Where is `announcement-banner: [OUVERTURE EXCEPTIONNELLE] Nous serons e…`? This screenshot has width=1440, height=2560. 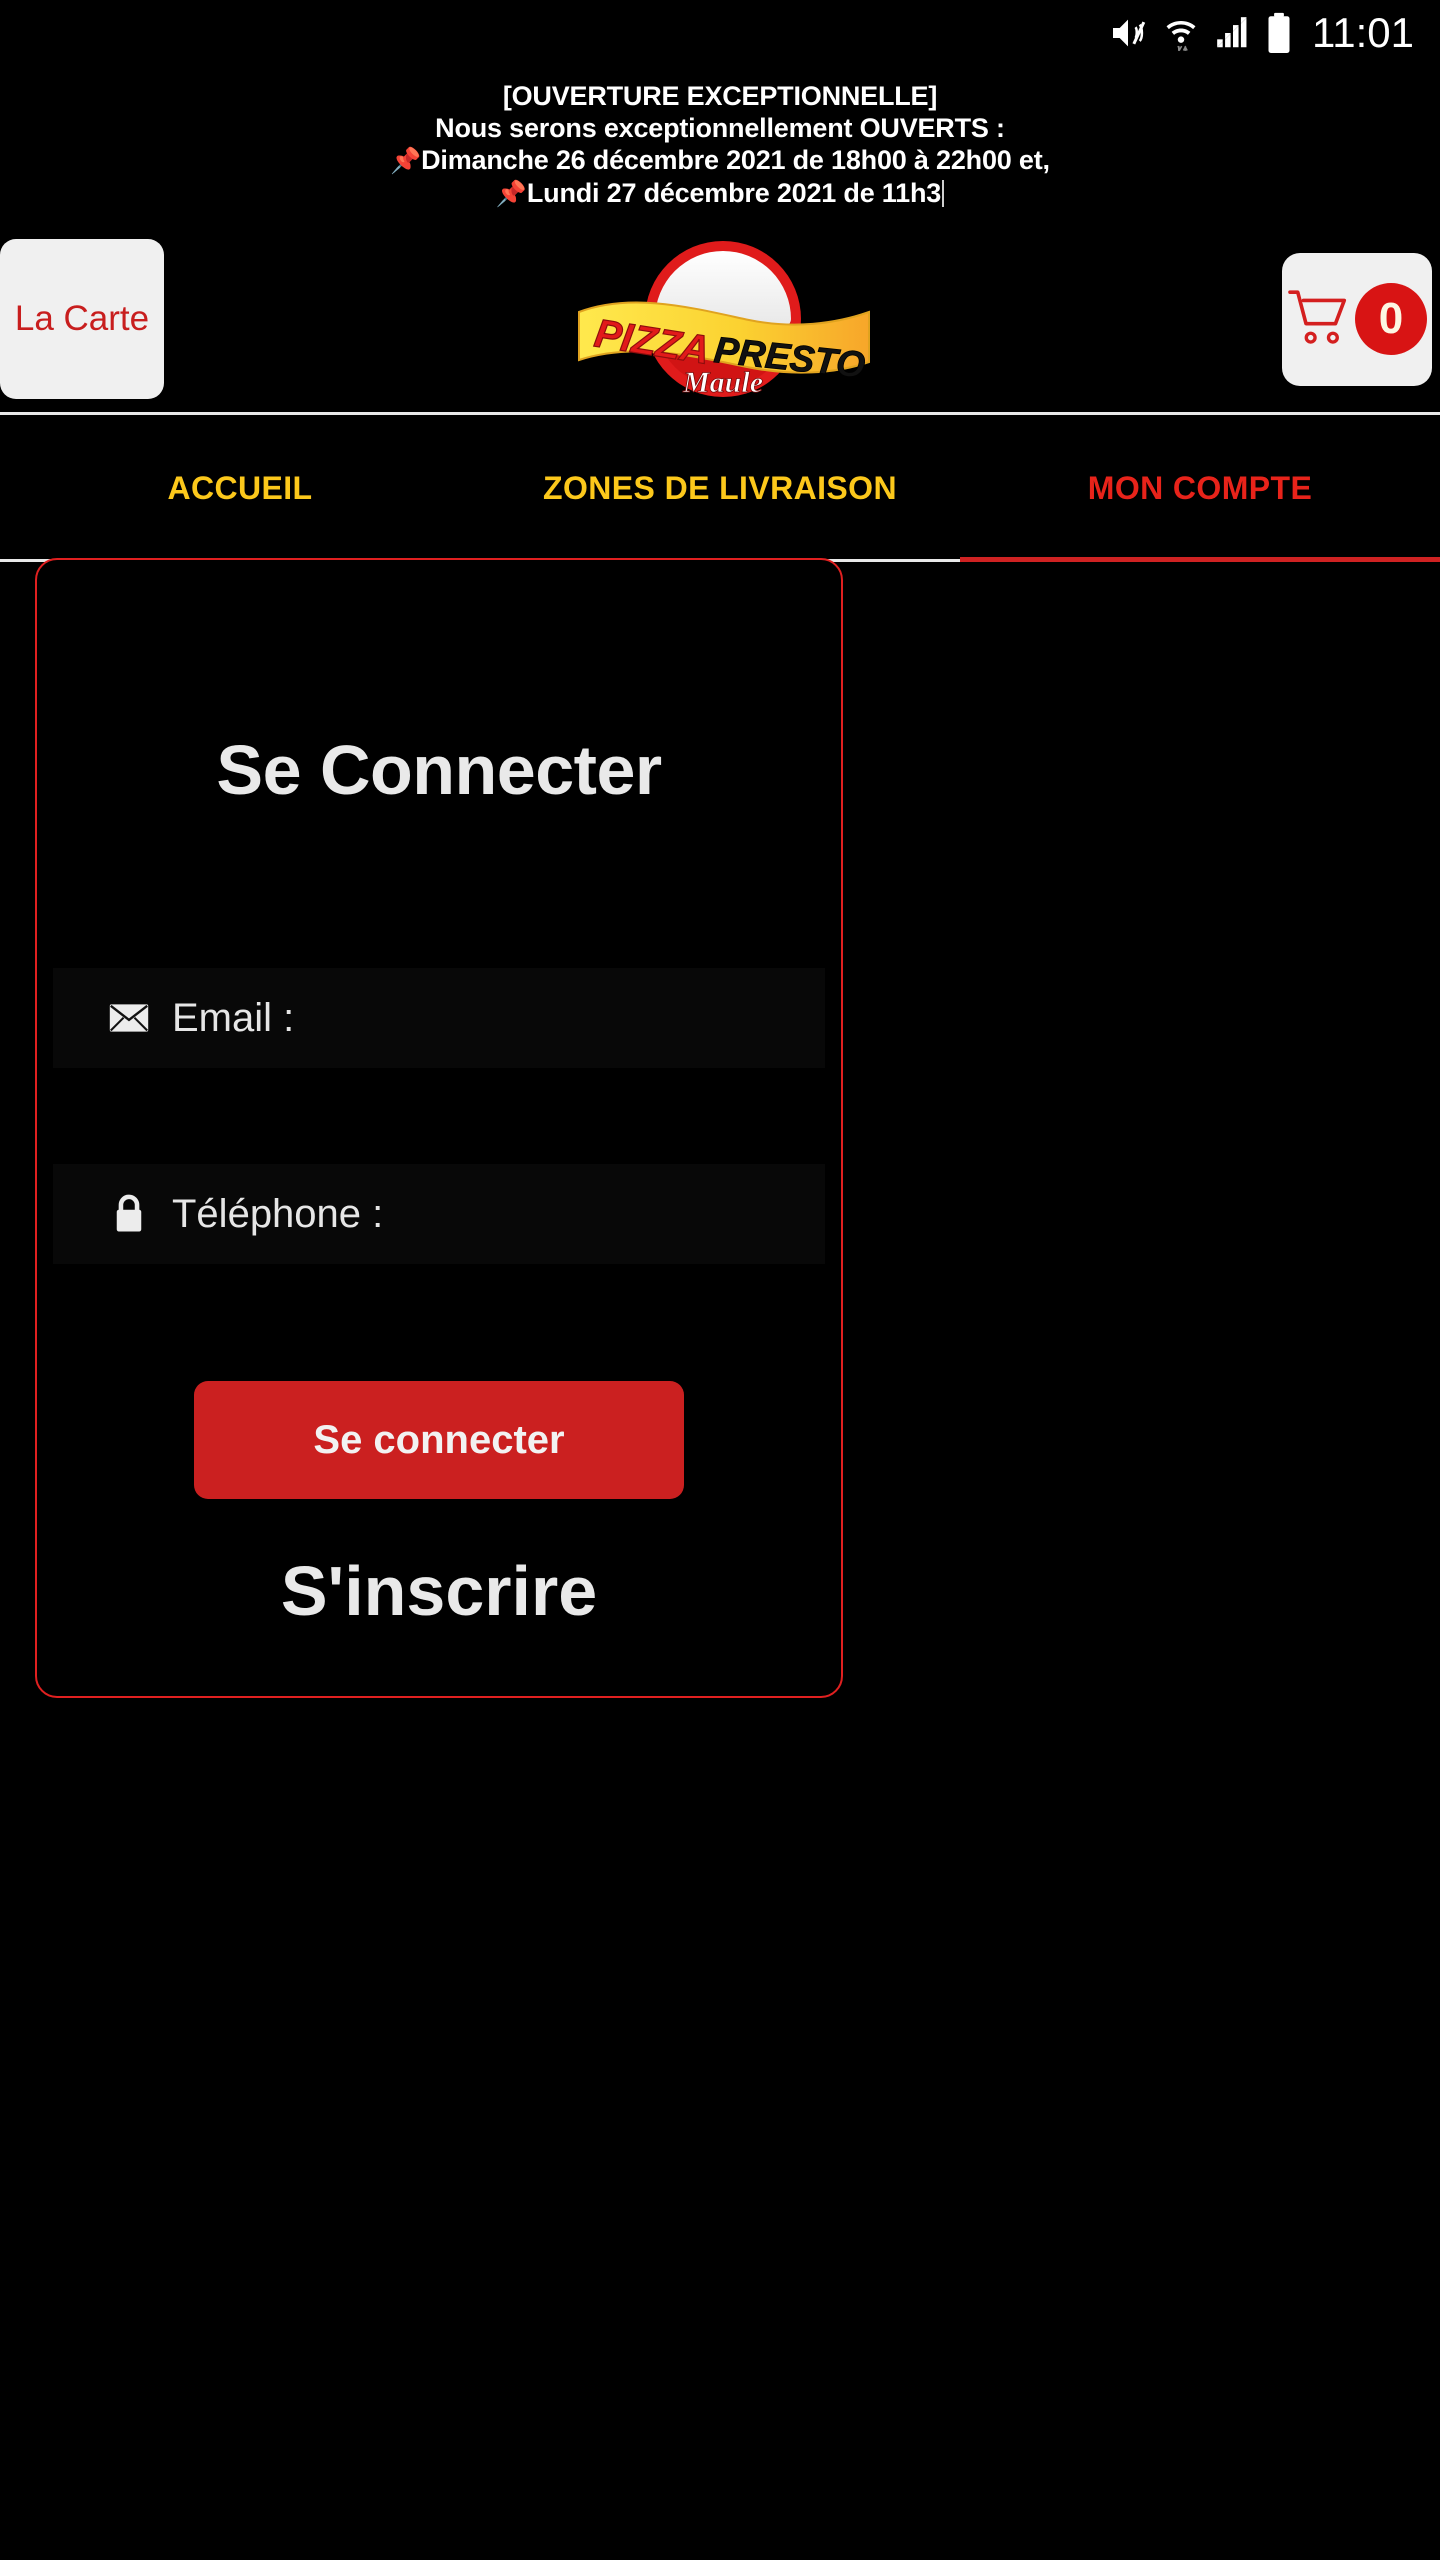
announcement-banner: [OUVERTURE EXCEPTIONNELLE] Nous serons e… is located at coordinates (720, 141).